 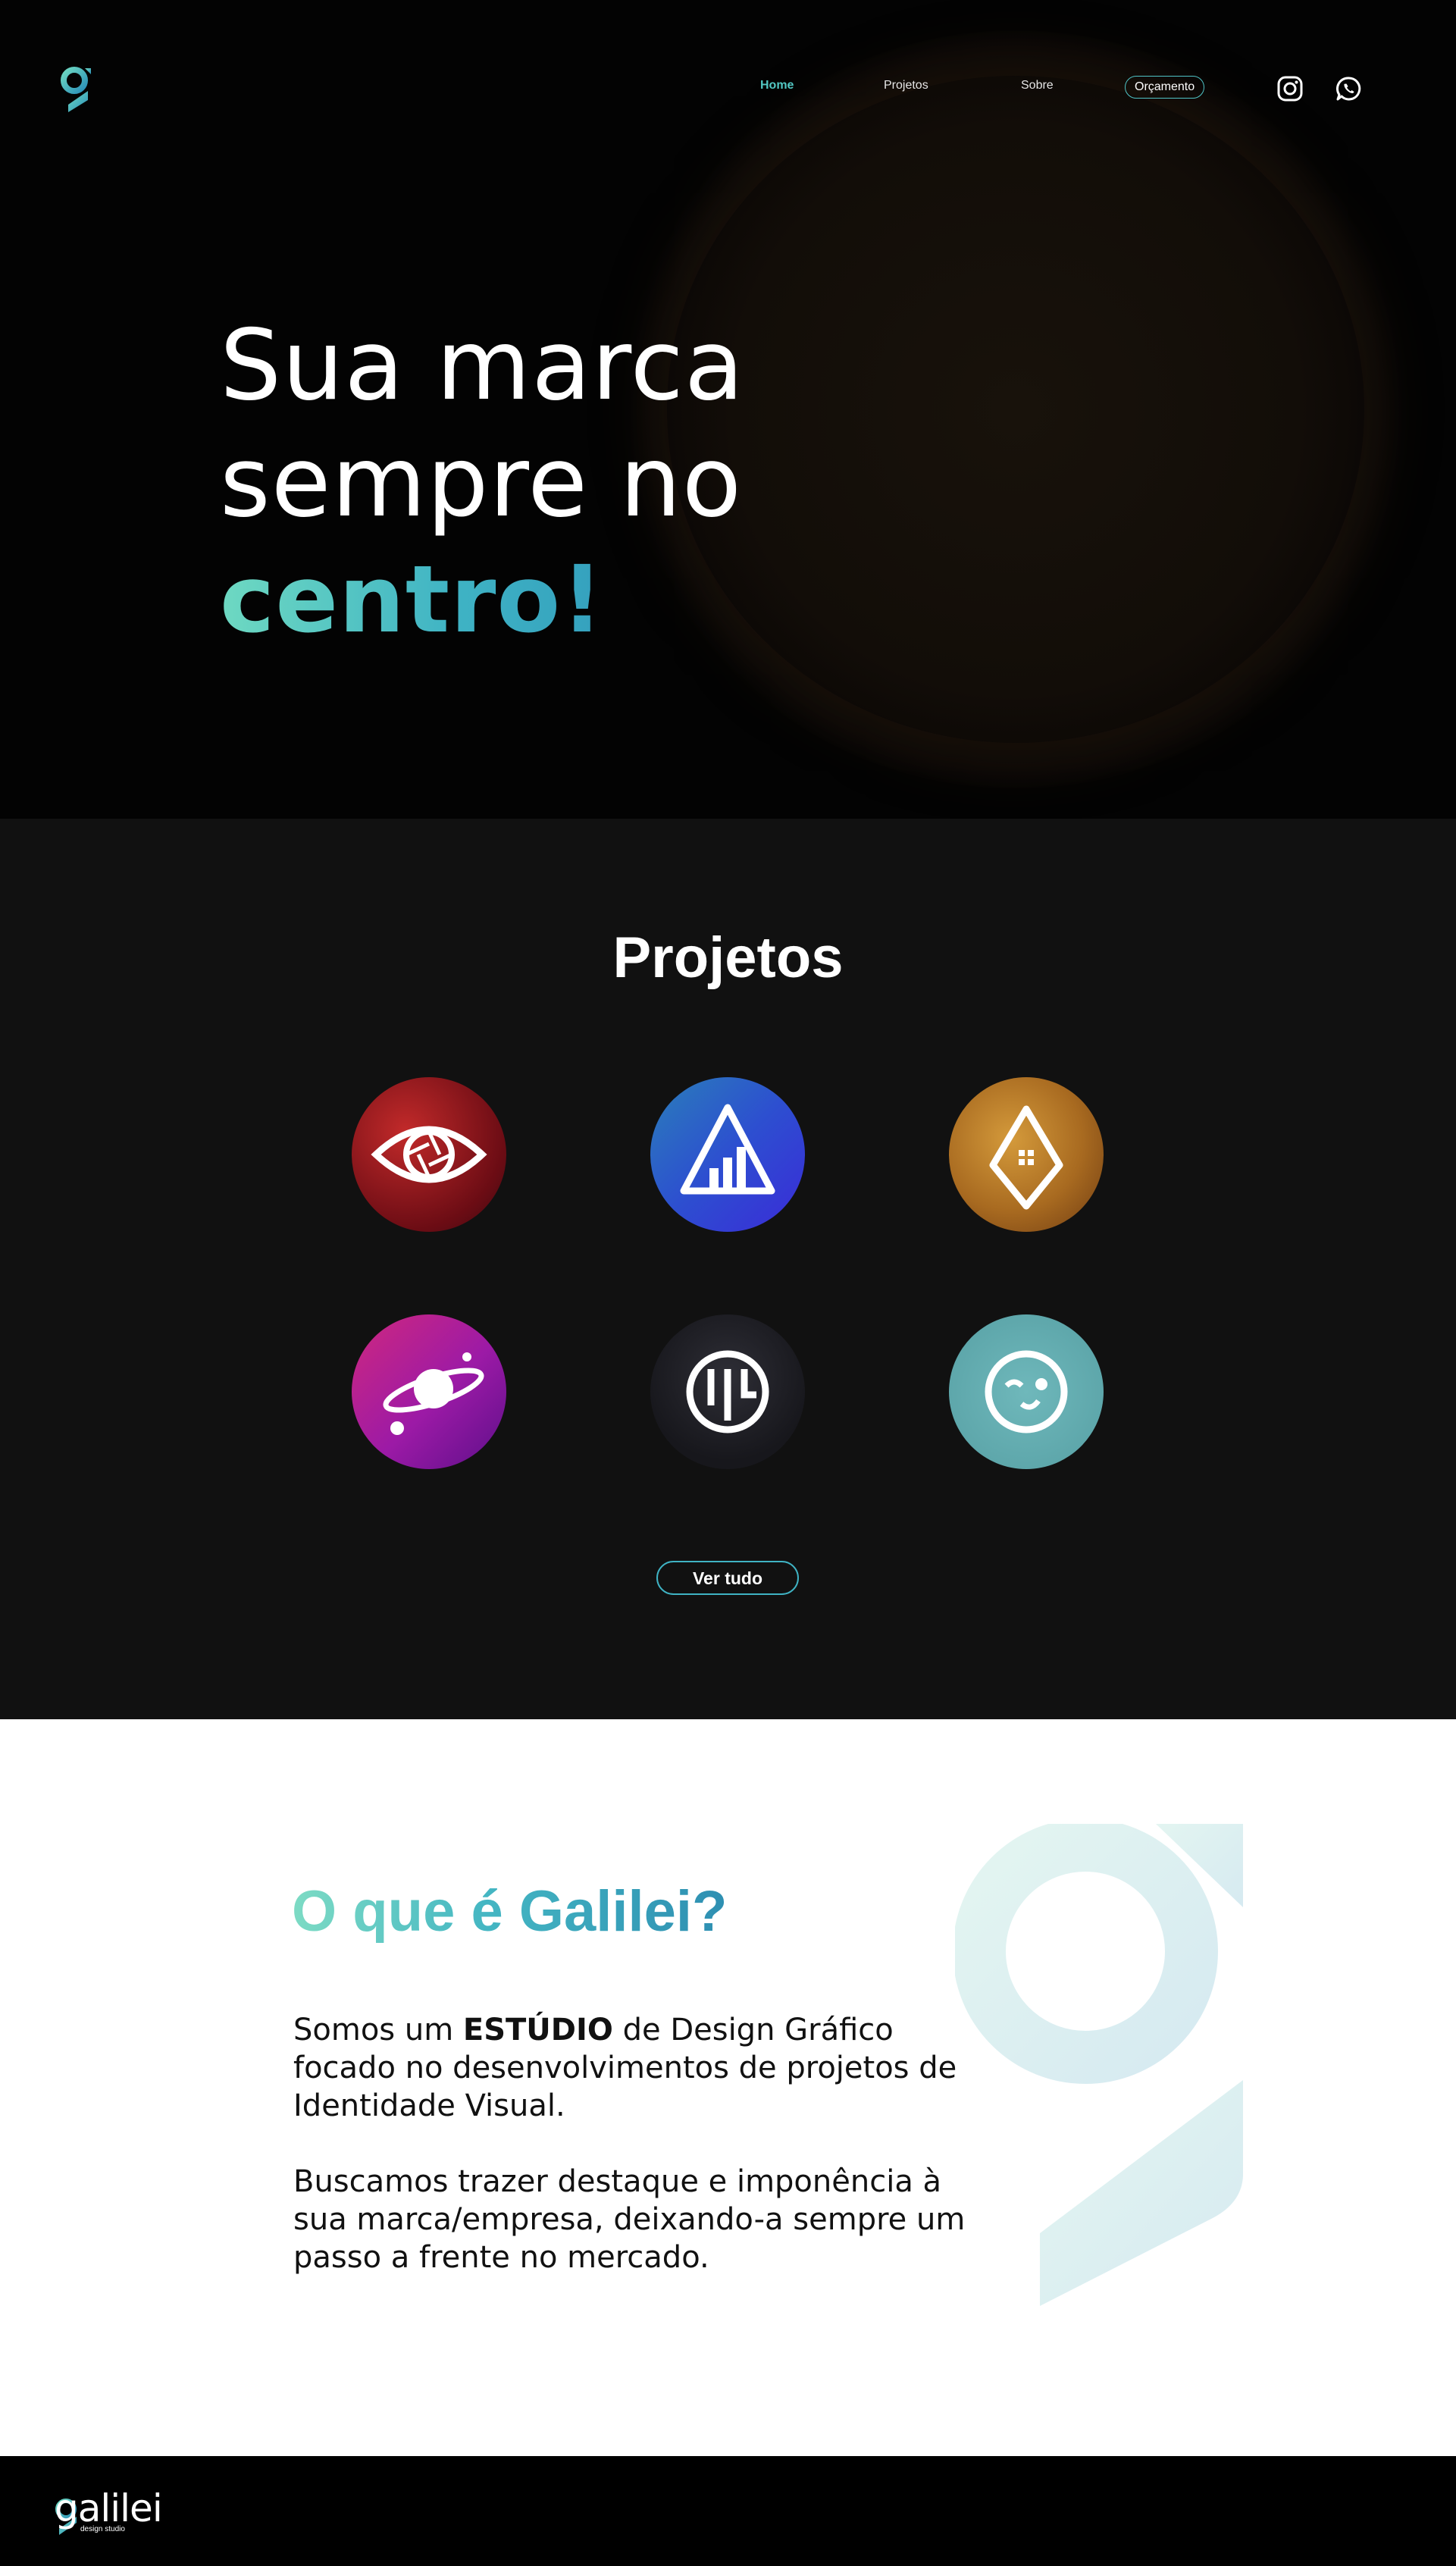 I want to click on project-winking-face, so click(x=1026, y=1391).